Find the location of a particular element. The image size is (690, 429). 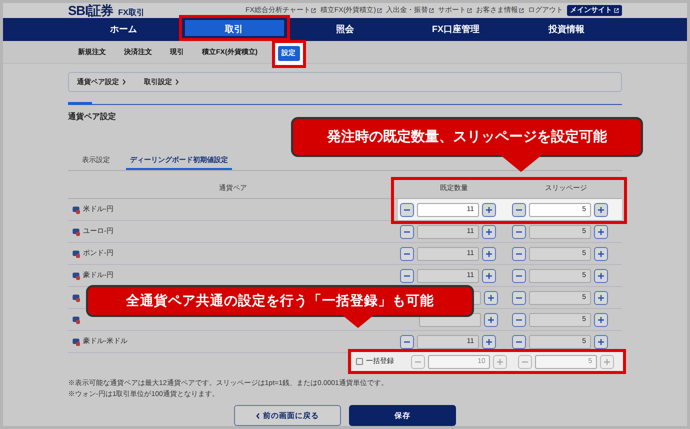

nav-tab: 照会 is located at coordinates (345, 29).